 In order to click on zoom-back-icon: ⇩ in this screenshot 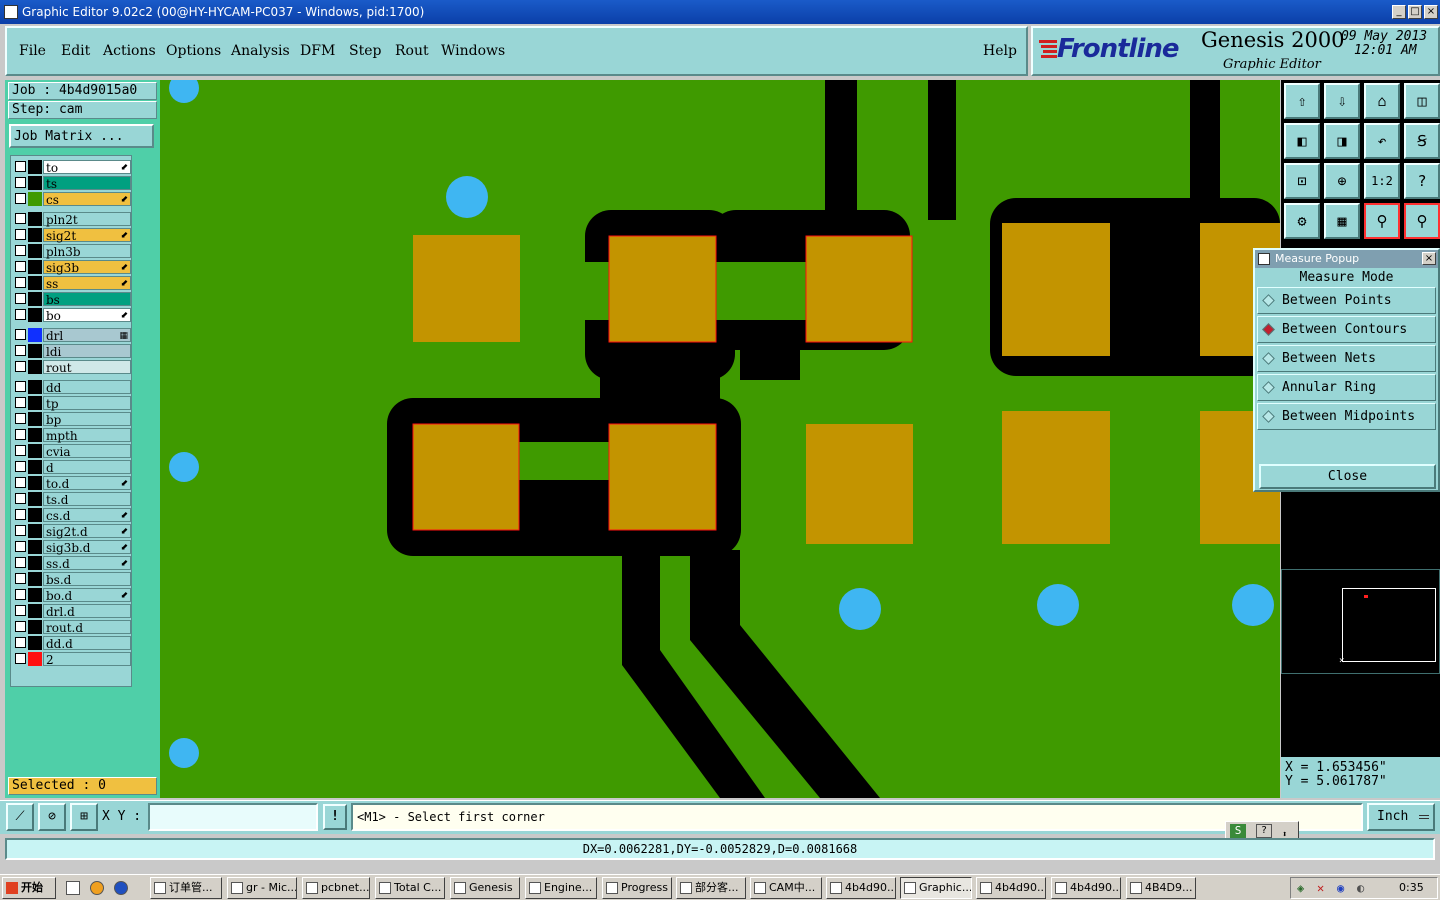, I will do `click(1342, 101)`.